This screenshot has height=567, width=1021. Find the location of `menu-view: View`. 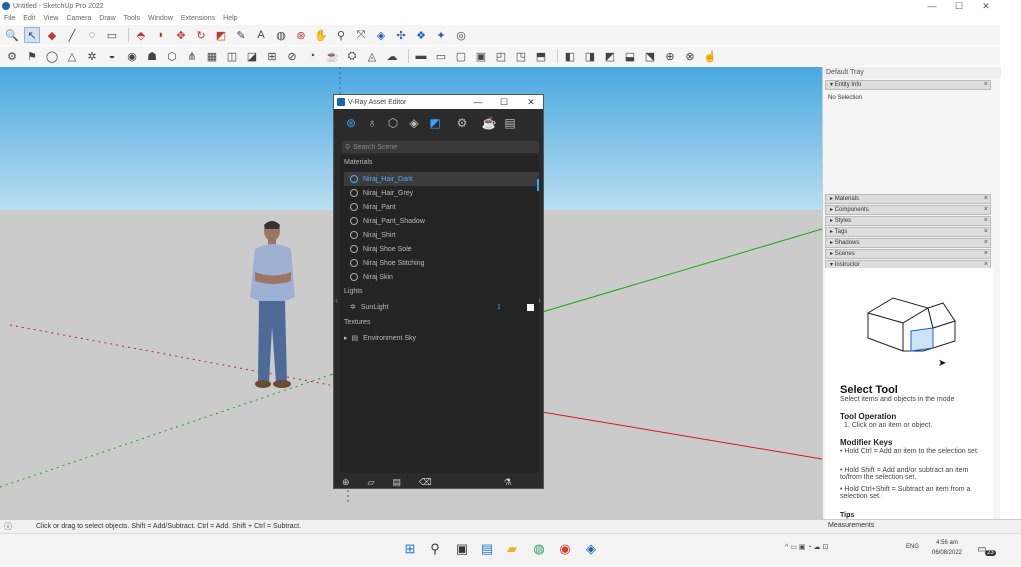

menu-view: View is located at coordinates (50, 18).